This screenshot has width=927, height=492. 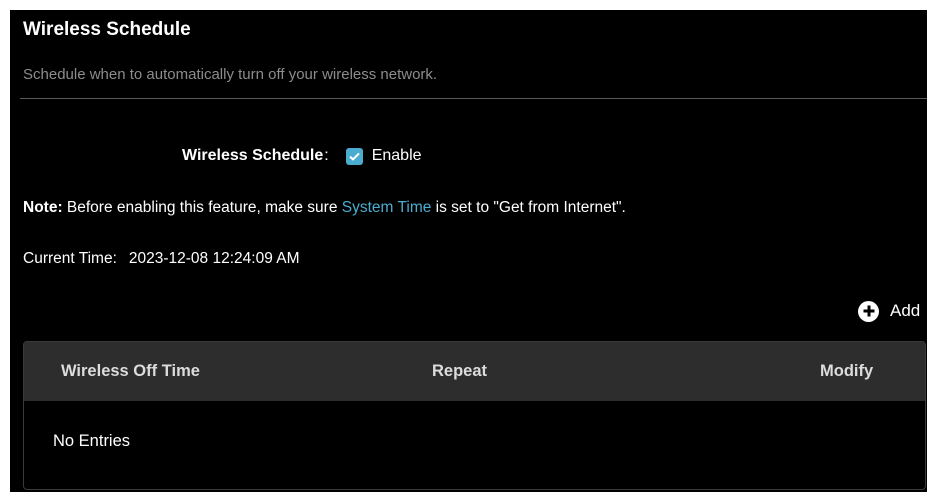 I want to click on current-time-label: Current Time:, so click(x=70, y=258).